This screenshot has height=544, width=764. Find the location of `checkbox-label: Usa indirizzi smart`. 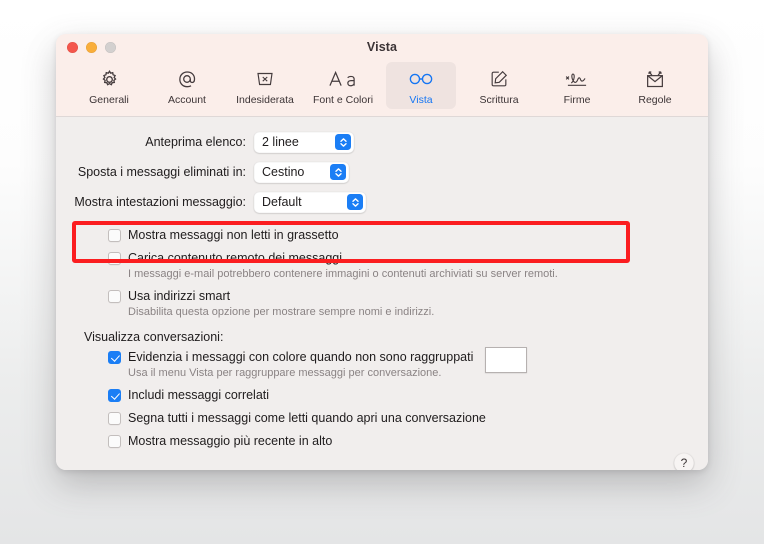

checkbox-label: Usa indirizzi smart is located at coordinates (179, 296).